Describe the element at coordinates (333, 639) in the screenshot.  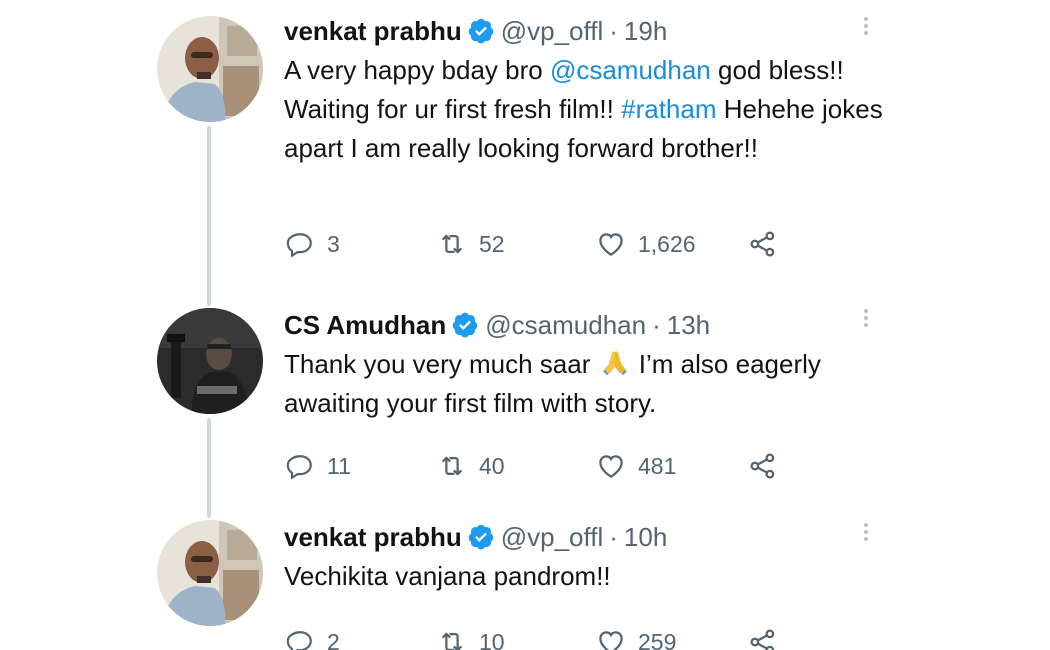
I see `reply-count: 2` at that location.